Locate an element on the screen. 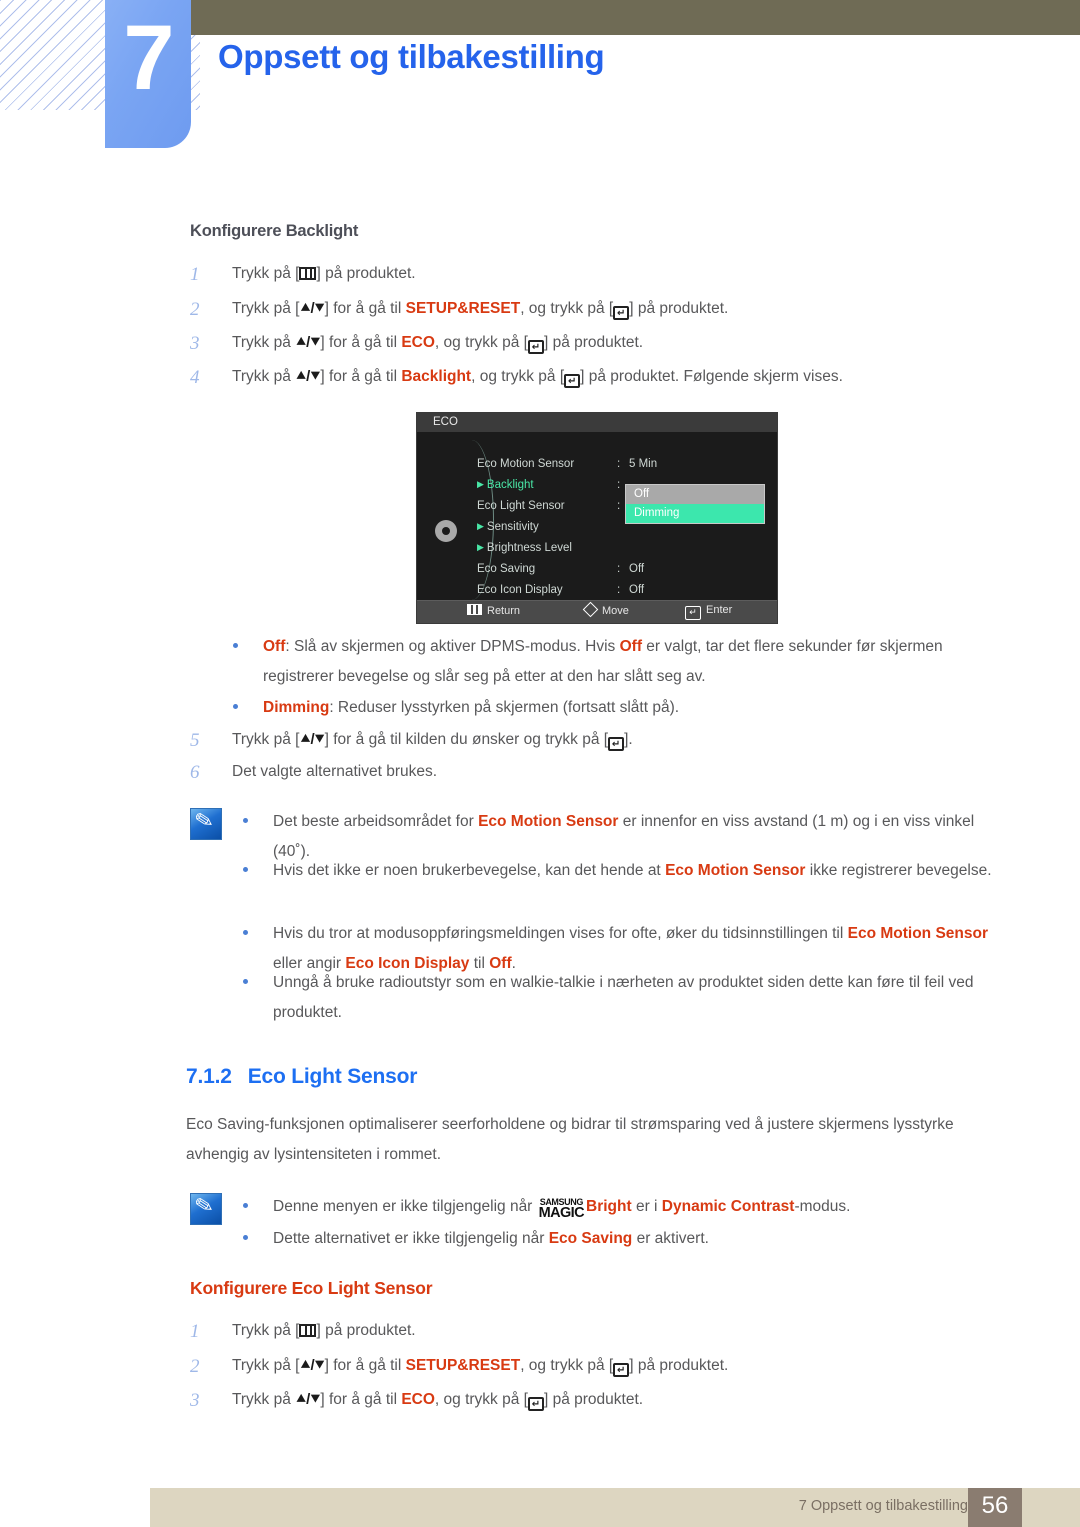  osd-row-brightness-level: ▶ Brightness Level is located at coordinates (524, 548).